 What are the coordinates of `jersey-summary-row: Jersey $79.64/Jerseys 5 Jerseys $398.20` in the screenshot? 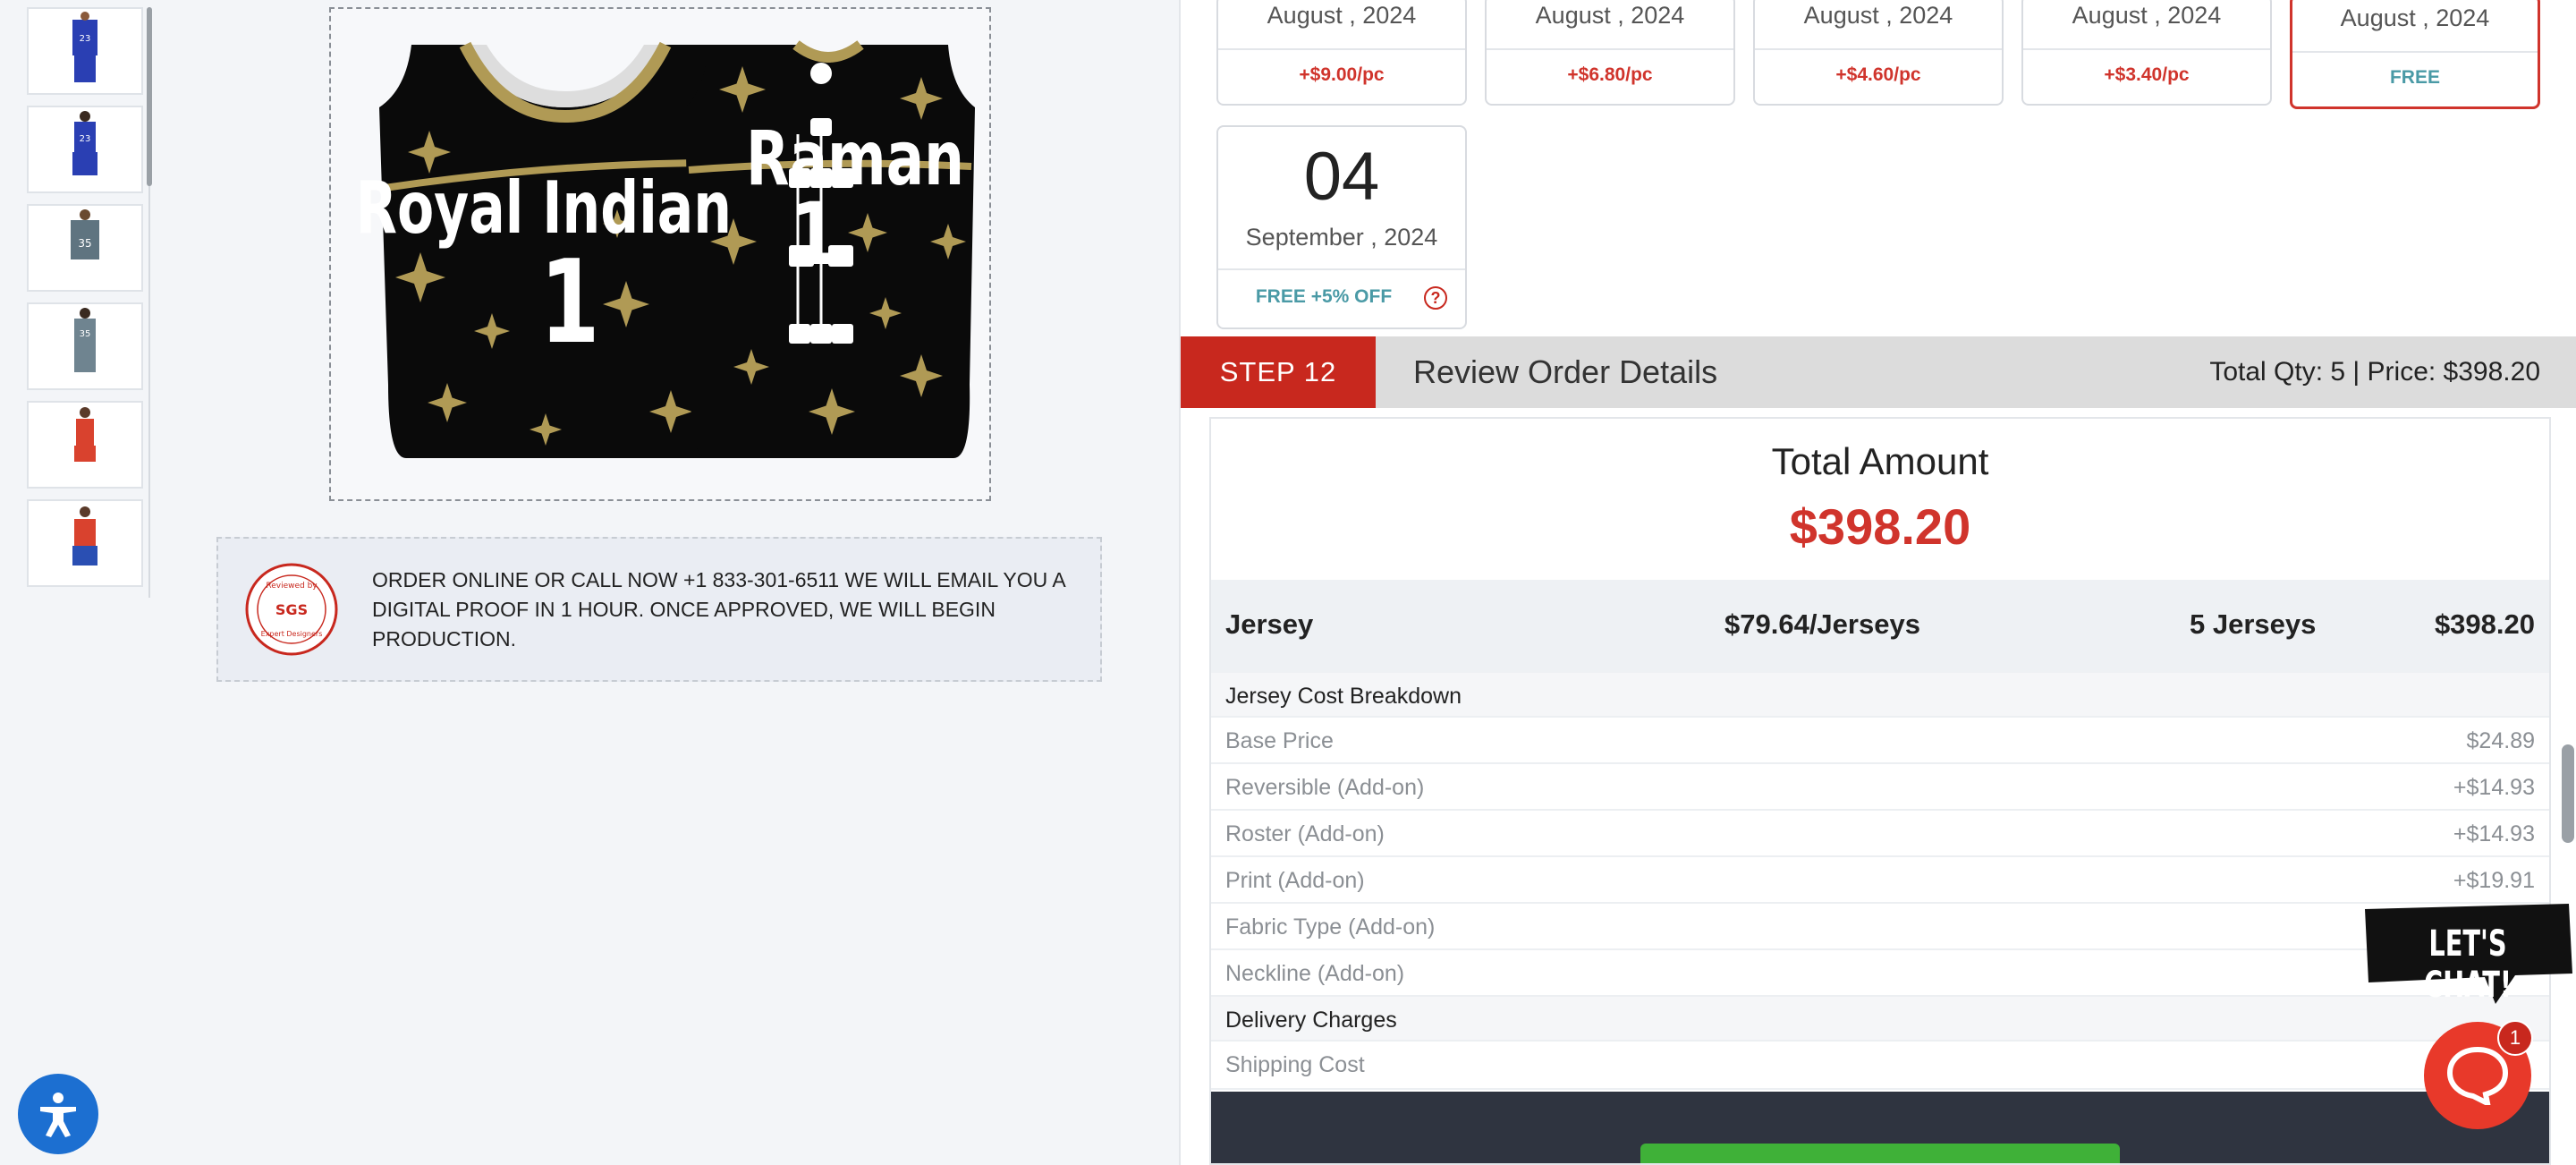 It's located at (1880, 626).